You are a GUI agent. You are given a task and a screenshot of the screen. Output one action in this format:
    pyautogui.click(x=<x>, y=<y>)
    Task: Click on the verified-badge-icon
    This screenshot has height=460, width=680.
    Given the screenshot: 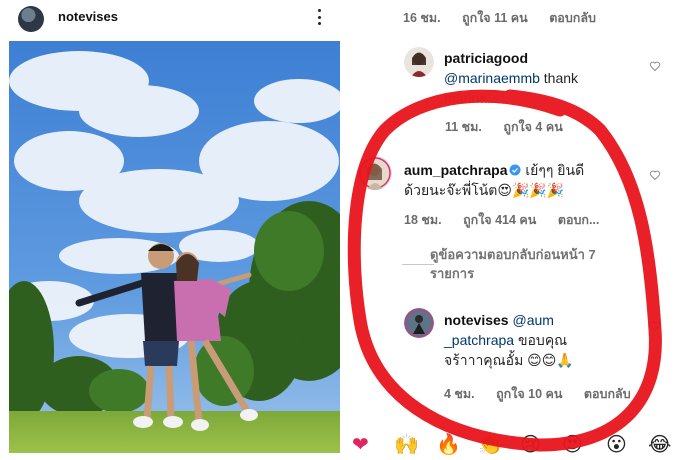 What is the action you would take?
    pyautogui.click(x=515, y=170)
    